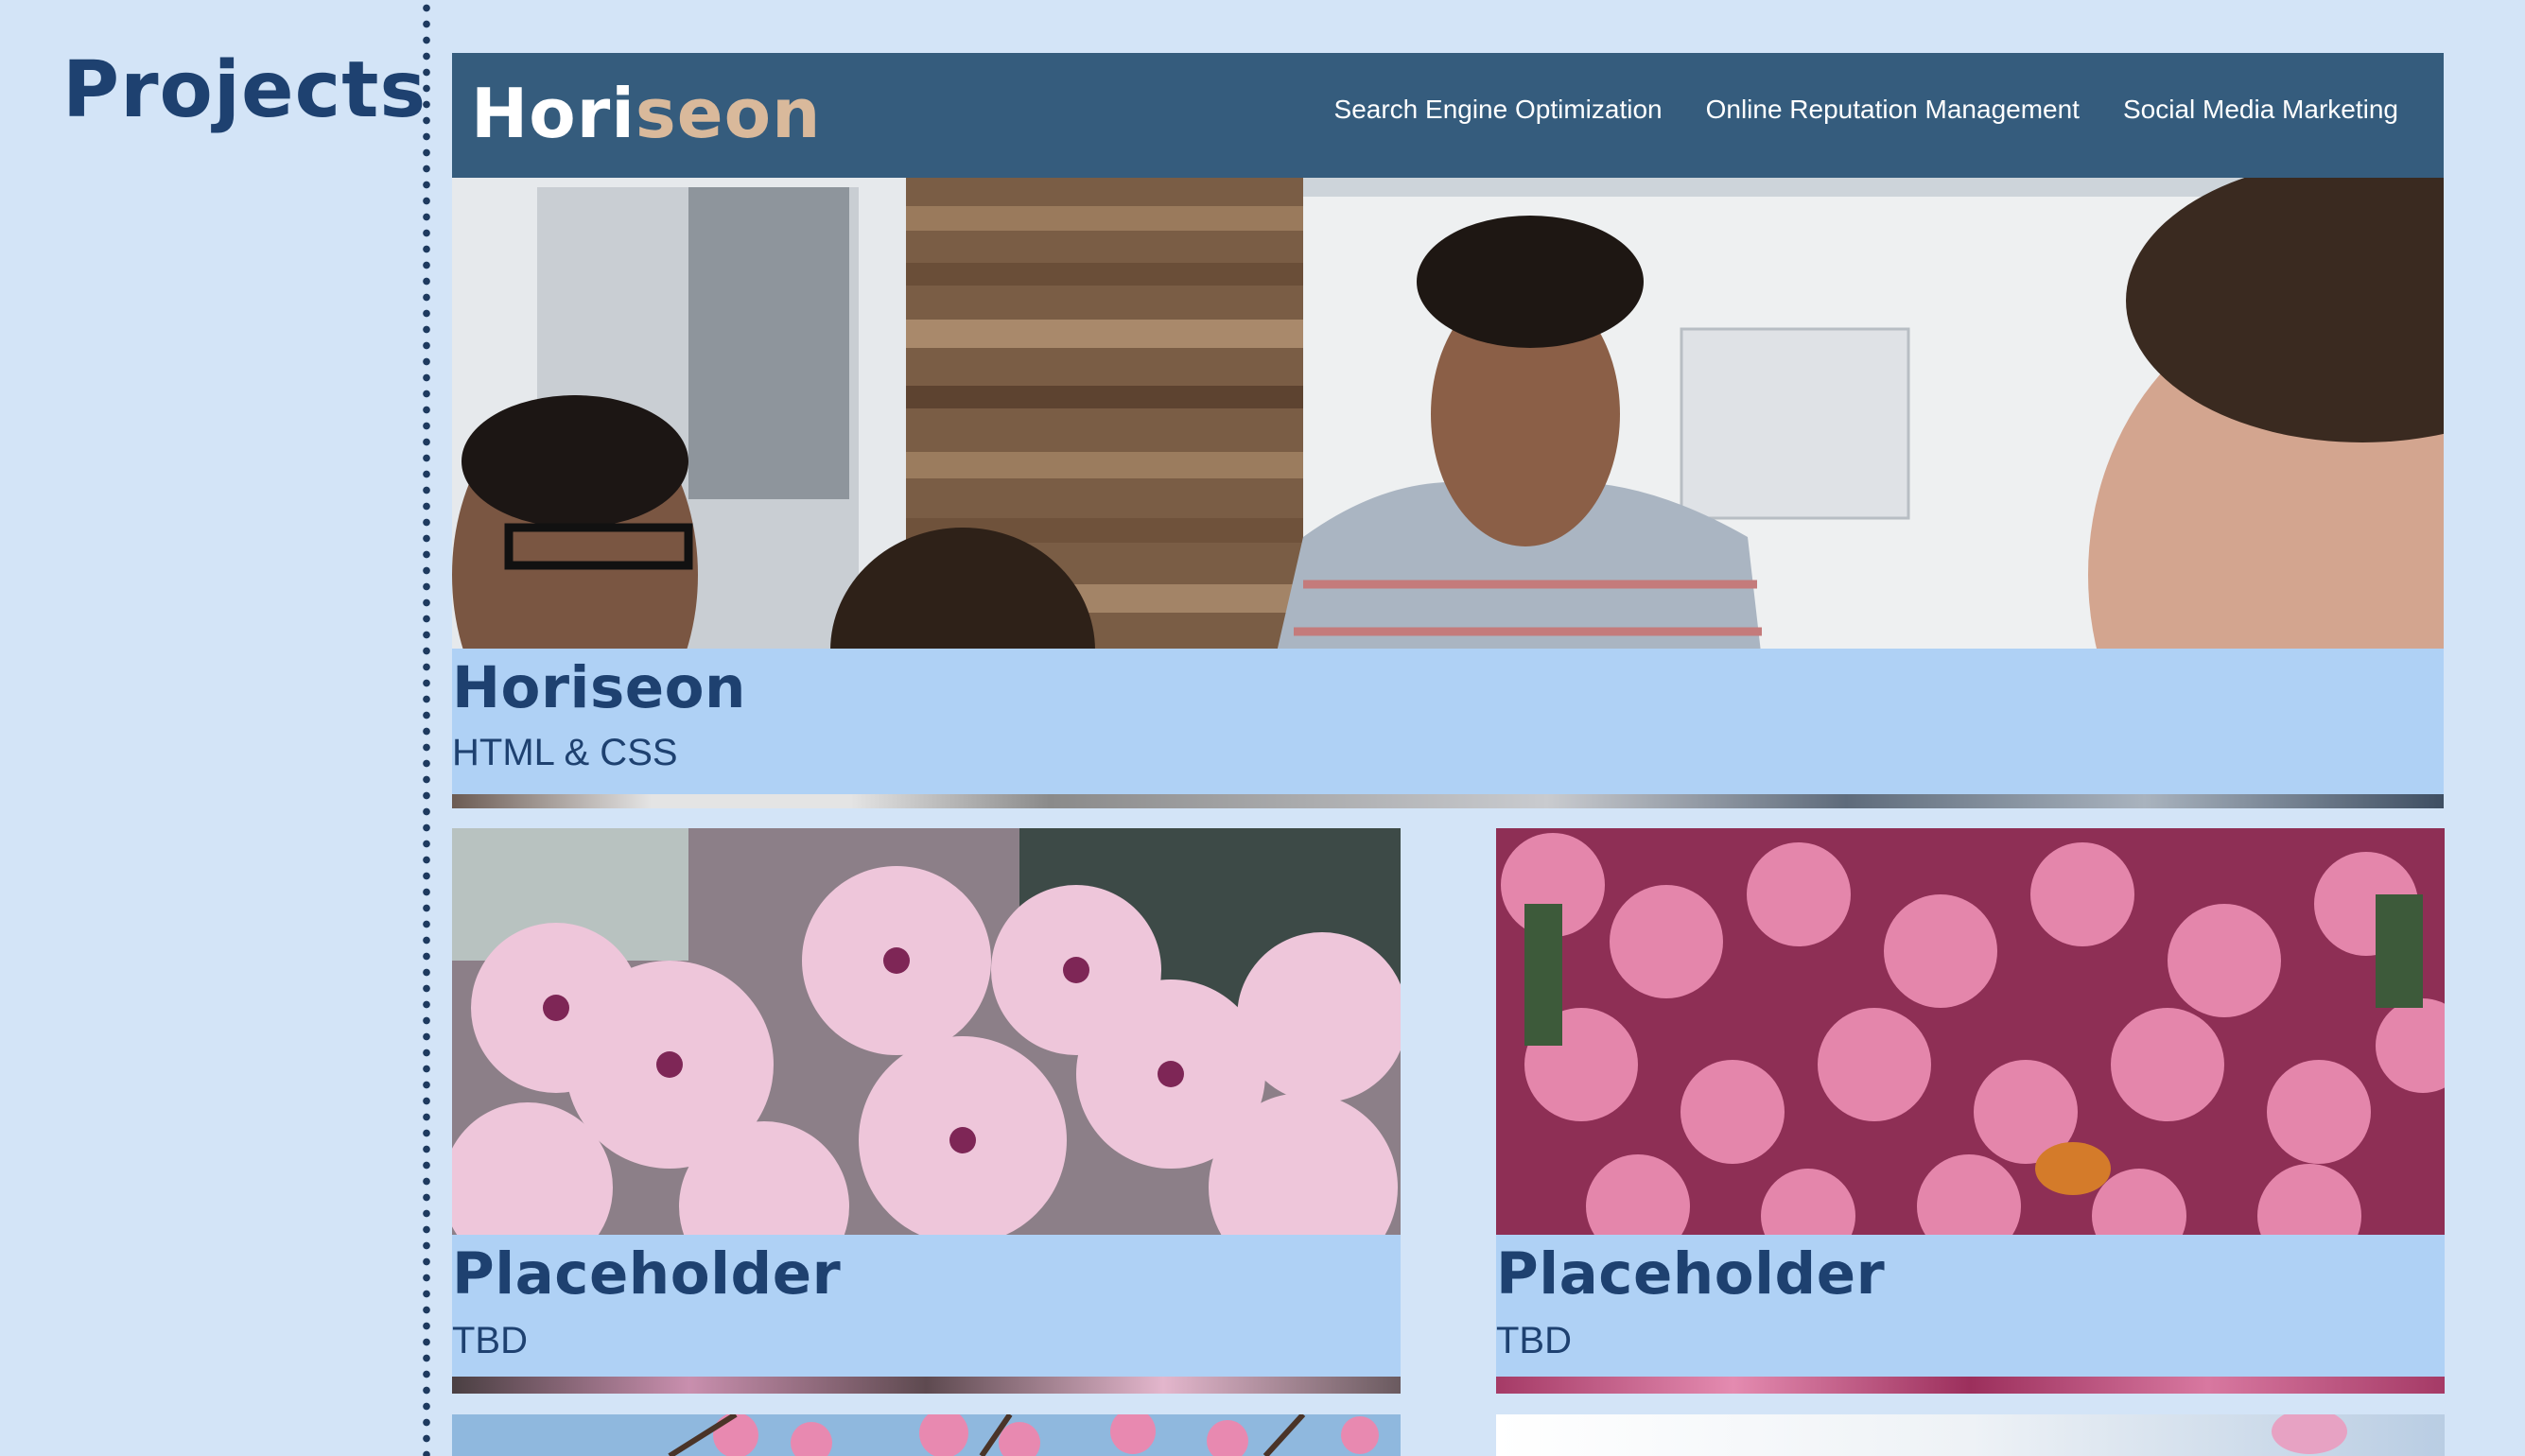 The width and height of the screenshot is (2525, 1456). I want to click on flower-sky-image, so click(1971, 1435).